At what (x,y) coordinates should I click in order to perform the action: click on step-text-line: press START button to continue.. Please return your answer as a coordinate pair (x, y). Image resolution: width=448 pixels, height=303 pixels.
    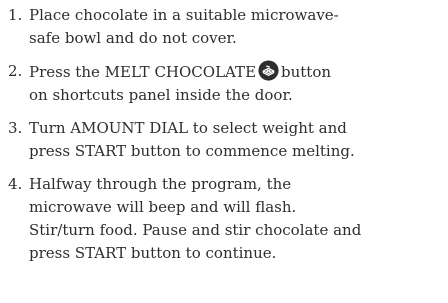
    Looking at the image, I should click on (153, 253).